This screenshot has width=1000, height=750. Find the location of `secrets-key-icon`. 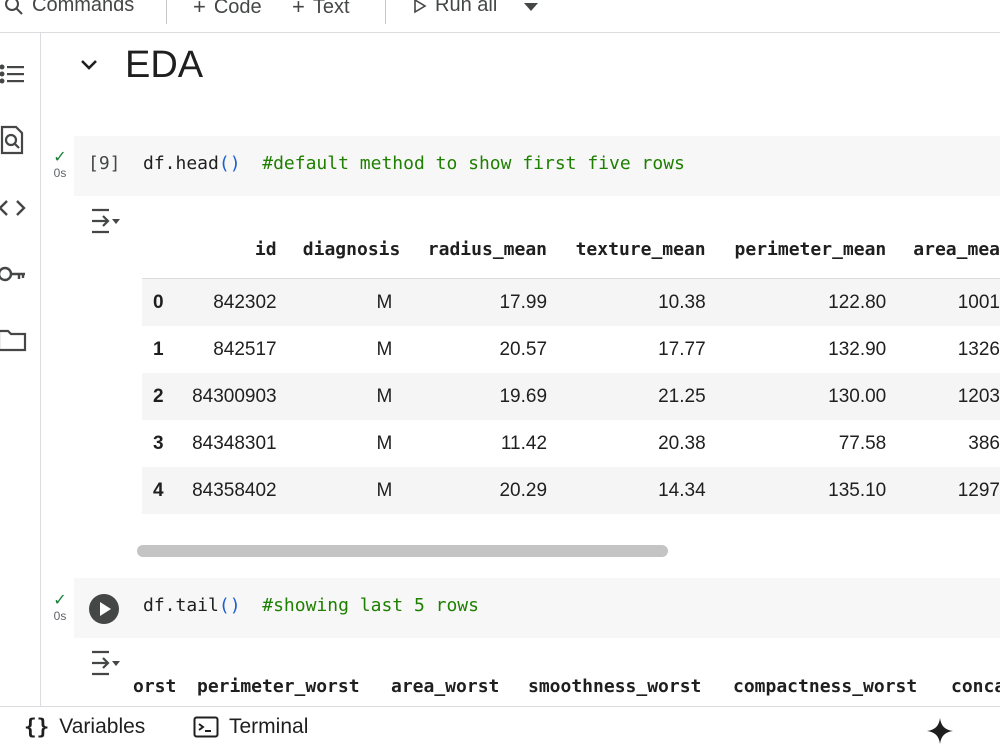

secrets-key-icon is located at coordinates (15, 274).